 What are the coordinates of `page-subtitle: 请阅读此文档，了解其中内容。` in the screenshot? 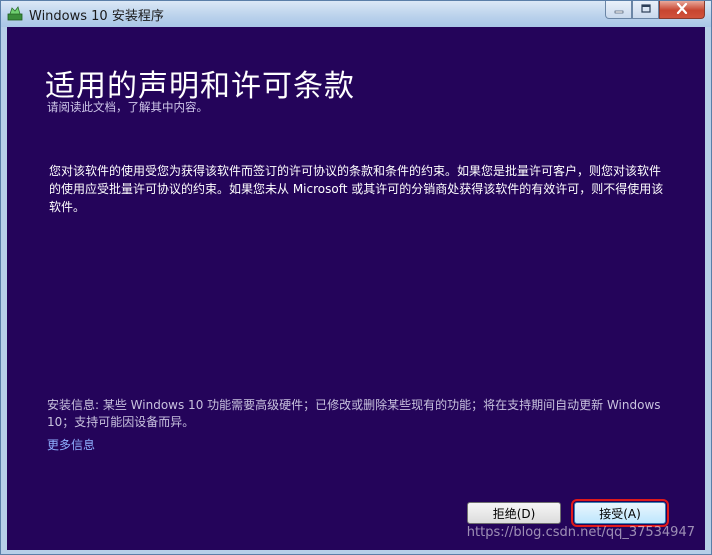 It's located at (127, 107).